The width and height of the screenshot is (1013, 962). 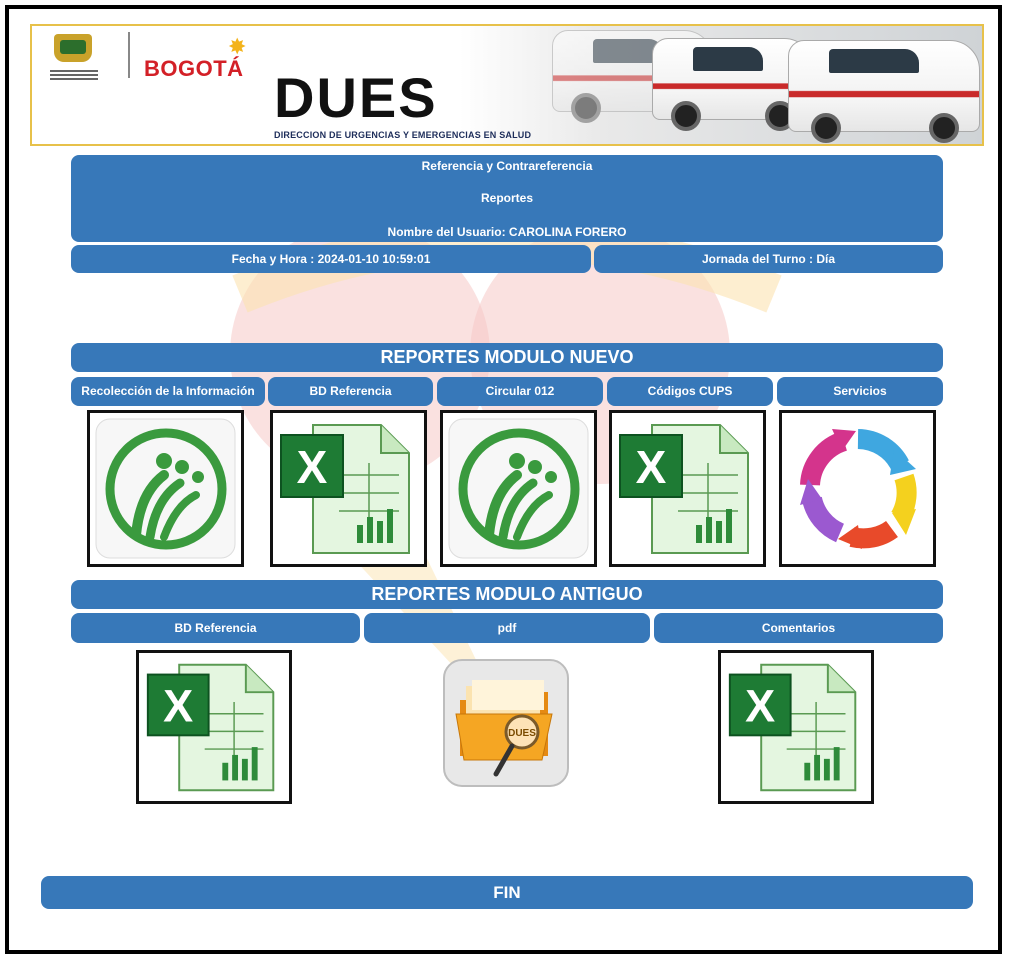 I want to click on pdf-link: DUES, so click(x=506, y=723).